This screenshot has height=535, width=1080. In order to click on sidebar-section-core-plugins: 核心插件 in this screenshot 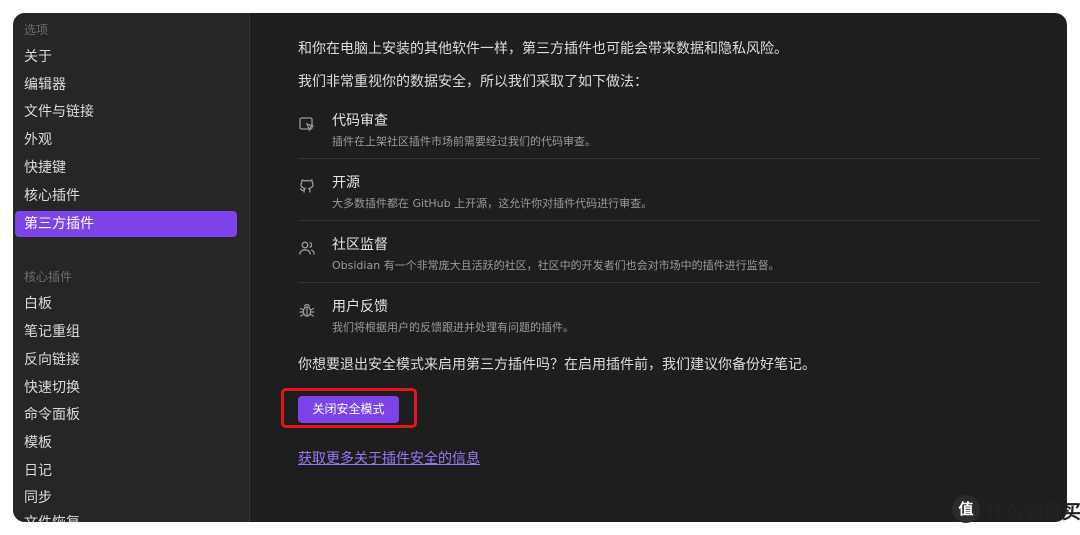, I will do `click(48, 277)`.